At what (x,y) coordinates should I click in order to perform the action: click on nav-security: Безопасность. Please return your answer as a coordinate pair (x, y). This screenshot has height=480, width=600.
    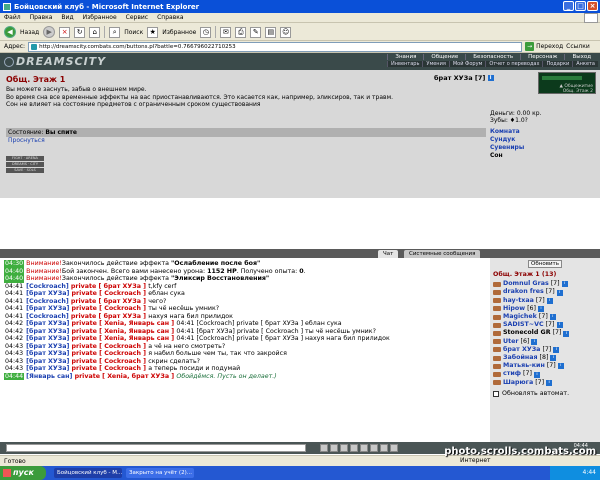
    Looking at the image, I should click on (492, 57).